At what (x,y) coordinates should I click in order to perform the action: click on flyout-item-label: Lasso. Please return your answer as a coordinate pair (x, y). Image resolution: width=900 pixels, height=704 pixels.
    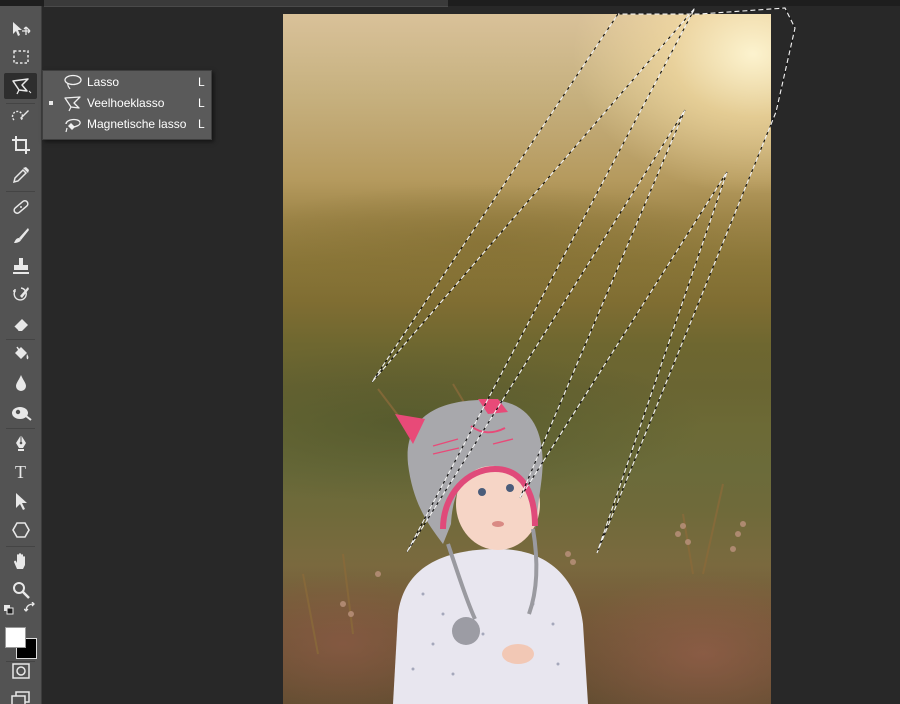
    Looking at the image, I should click on (103, 82).